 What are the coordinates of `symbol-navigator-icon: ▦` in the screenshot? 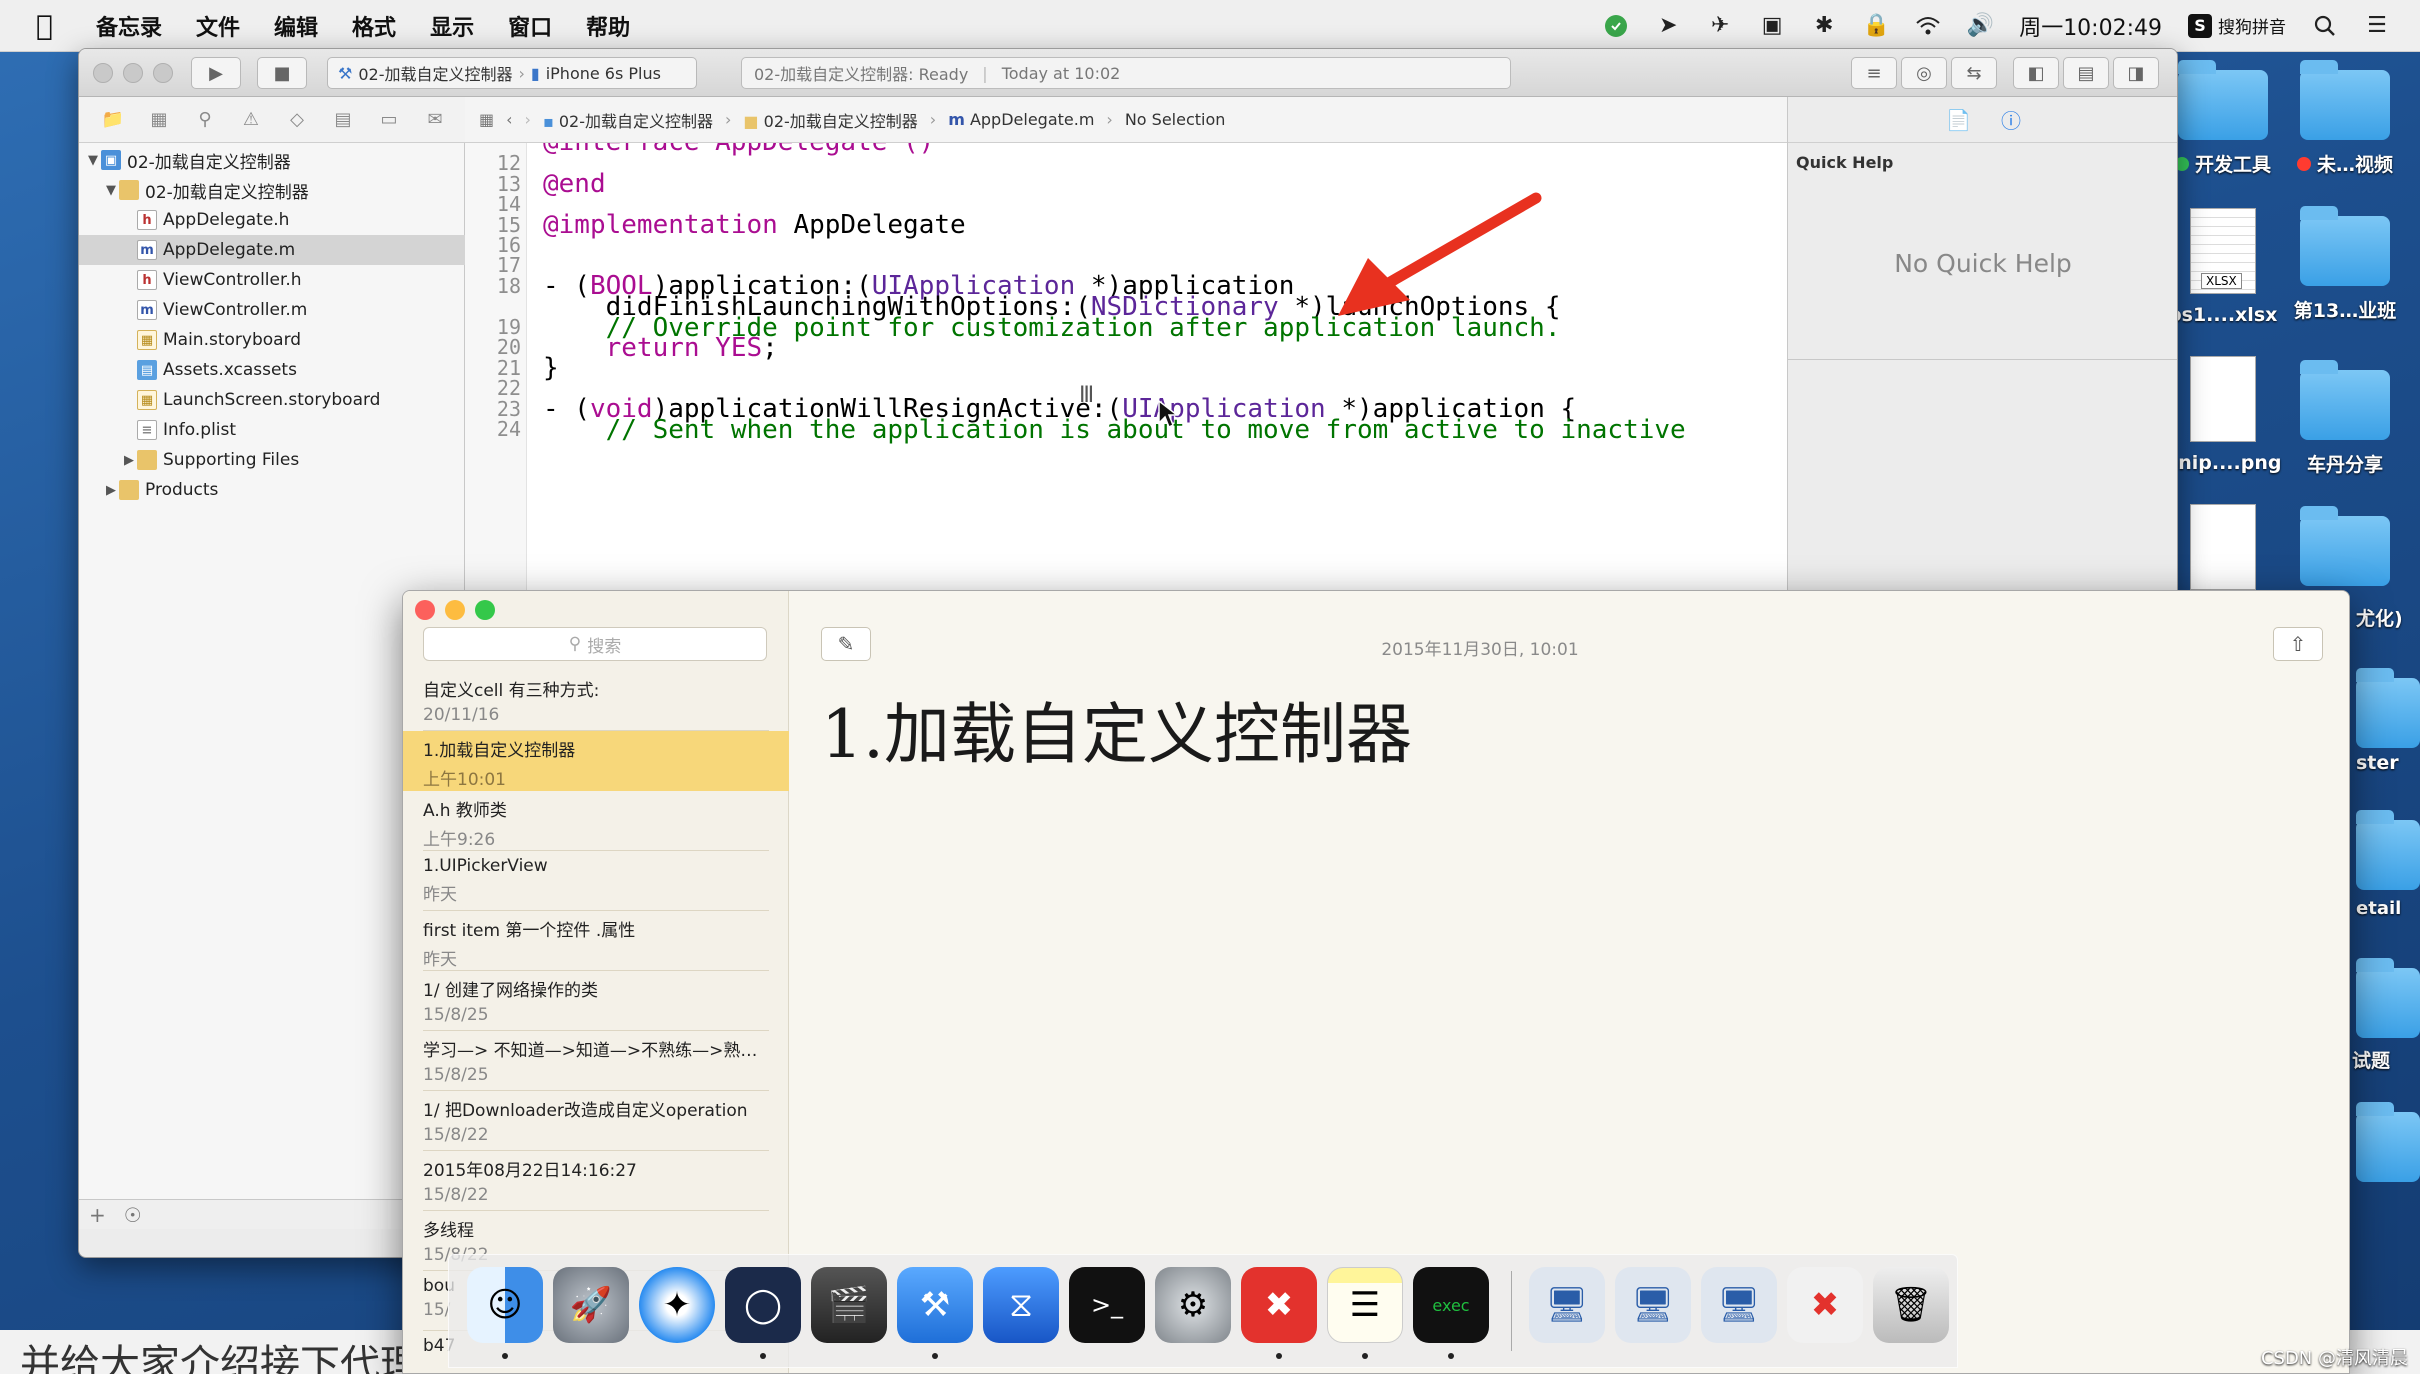 It's located at (159, 120).